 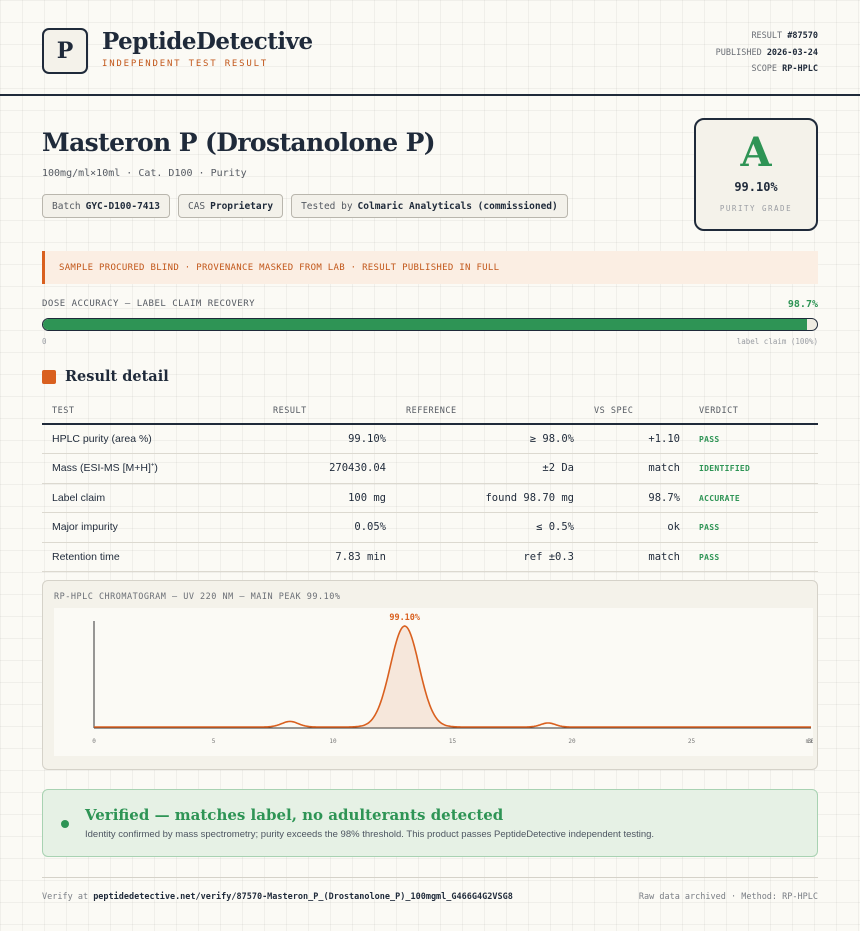 What do you see at coordinates (551, 439) in the screenshot?
I see `cell-reference: ≥ 98.0%` at bounding box center [551, 439].